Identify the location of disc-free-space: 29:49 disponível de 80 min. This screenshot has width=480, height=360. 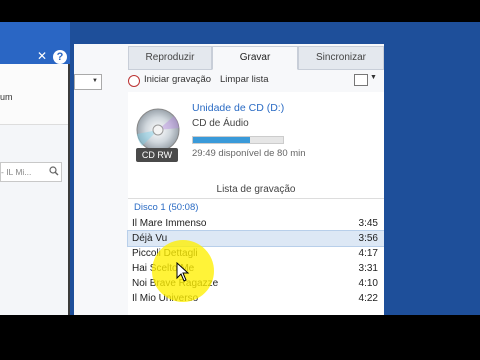
(249, 153).